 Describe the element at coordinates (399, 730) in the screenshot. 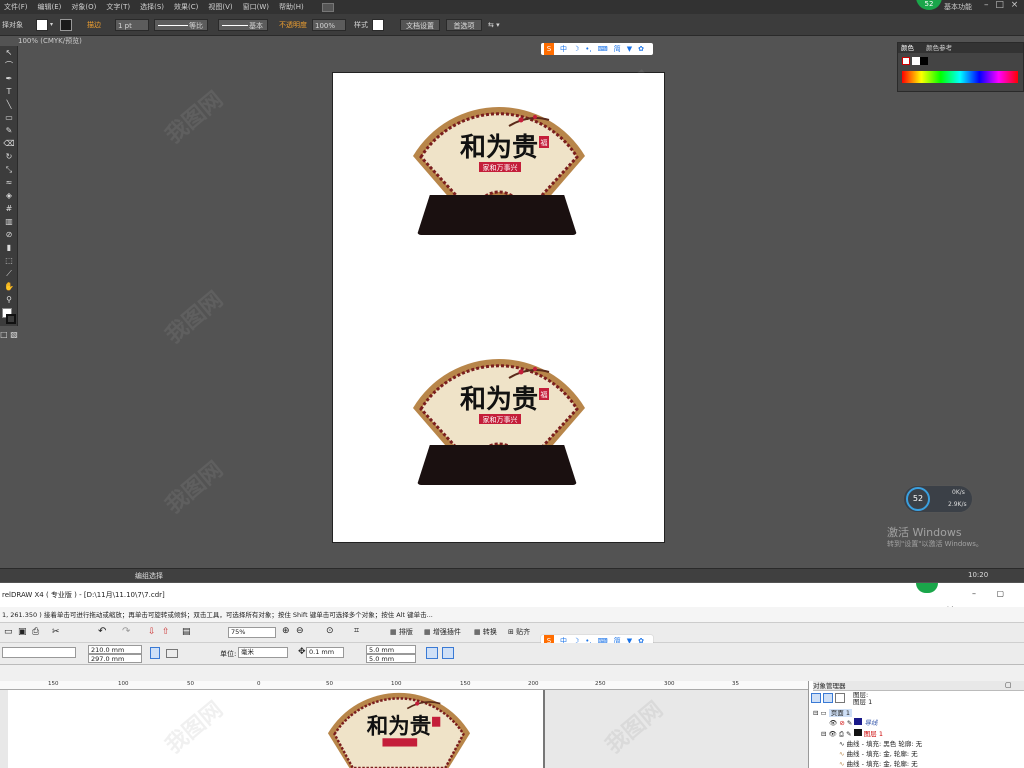

I see `corel-fan-display: 和为贵` at that location.